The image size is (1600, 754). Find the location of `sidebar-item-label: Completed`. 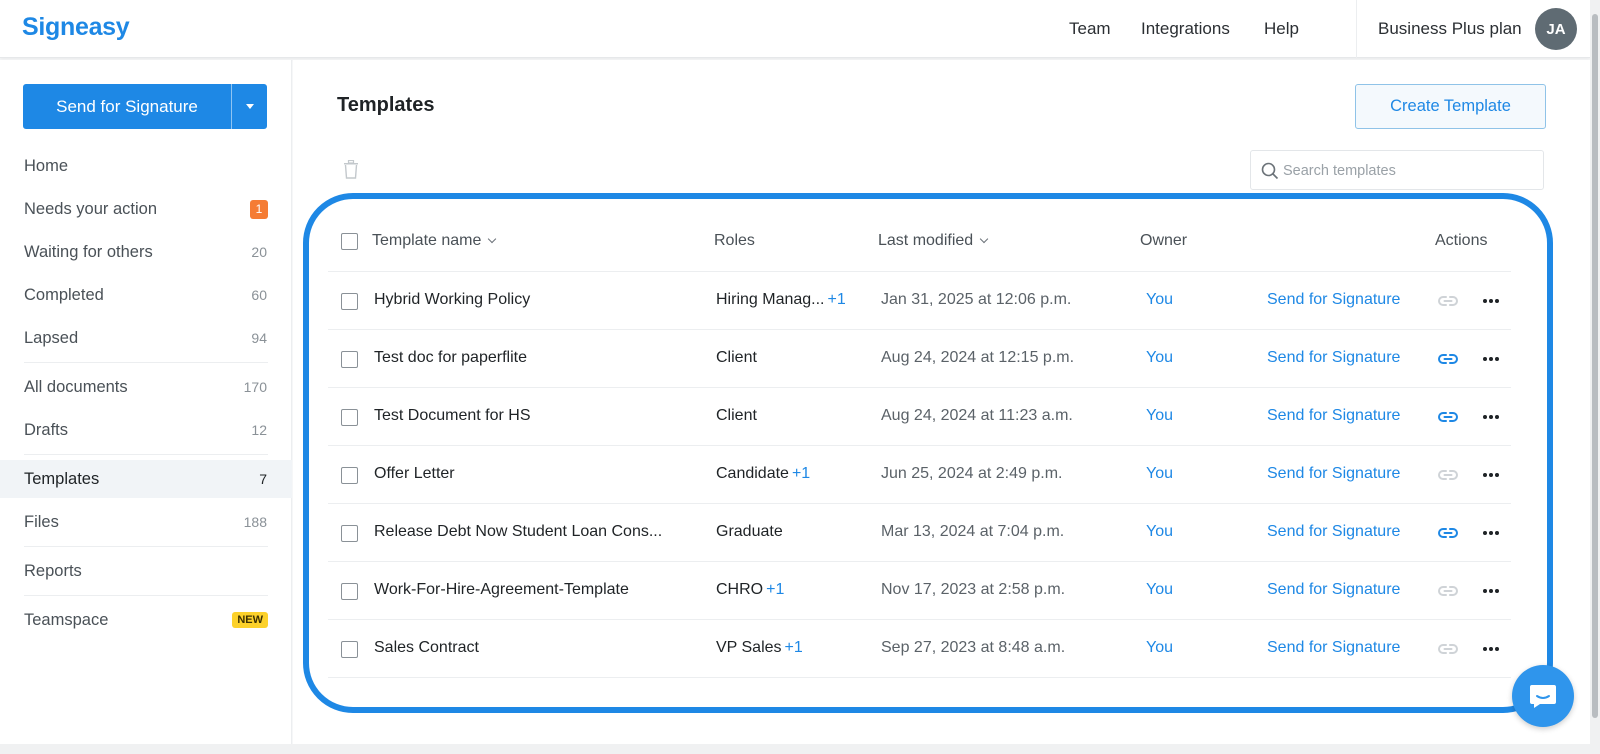

sidebar-item-label: Completed is located at coordinates (64, 294).